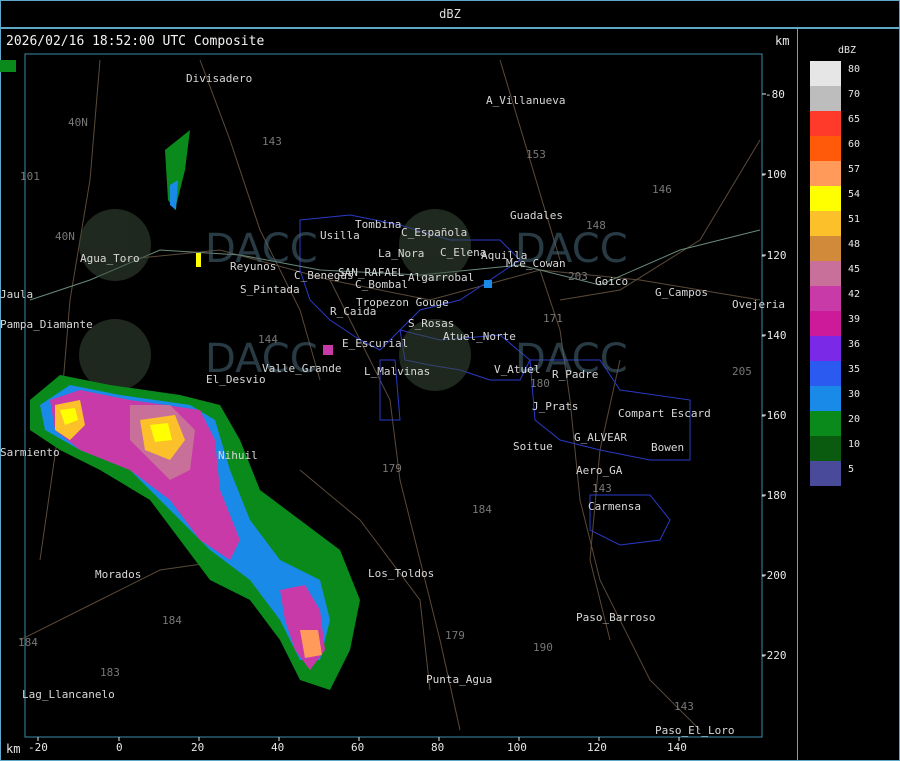 Image resolution: width=900 pixels, height=761 pixels. What do you see at coordinates (536, 154) in the screenshot?
I see `svg-text: 153` at bounding box center [536, 154].